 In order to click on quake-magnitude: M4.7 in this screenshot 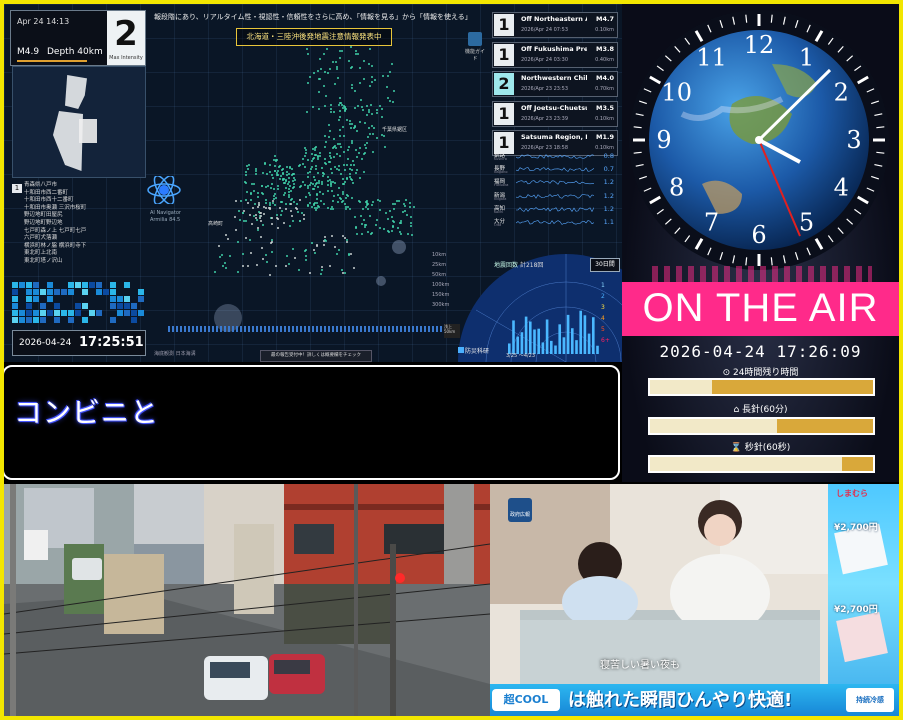, I will do `click(605, 19)`.